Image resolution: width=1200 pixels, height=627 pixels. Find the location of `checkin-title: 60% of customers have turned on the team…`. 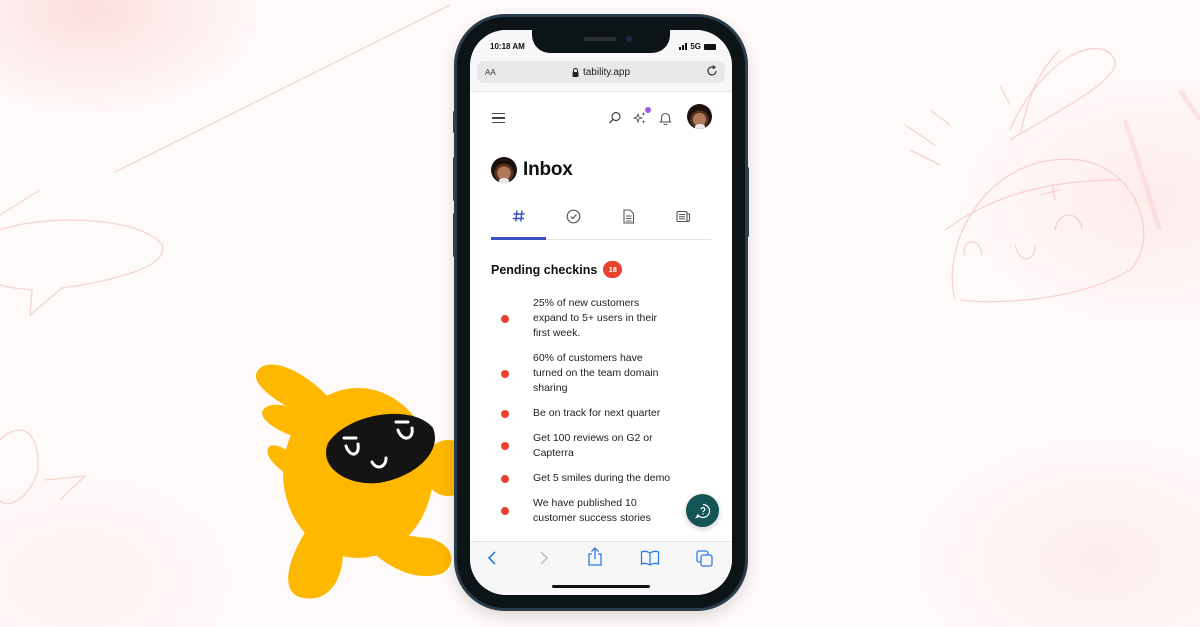

checkin-title: 60% of customers have turned on the team… is located at coordinates (596, 373).